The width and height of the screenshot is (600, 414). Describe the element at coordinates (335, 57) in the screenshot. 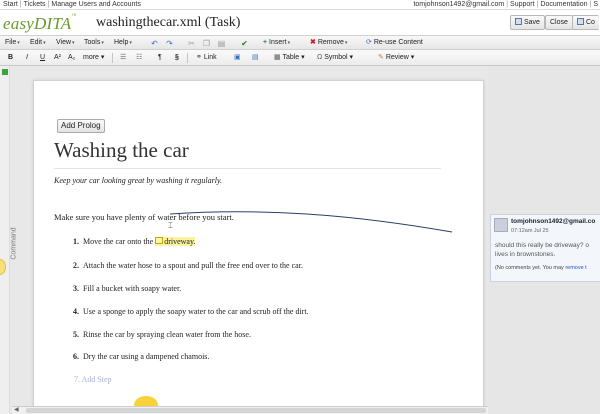

I see `symbol-button: Ω Symbol ▾` at that location.